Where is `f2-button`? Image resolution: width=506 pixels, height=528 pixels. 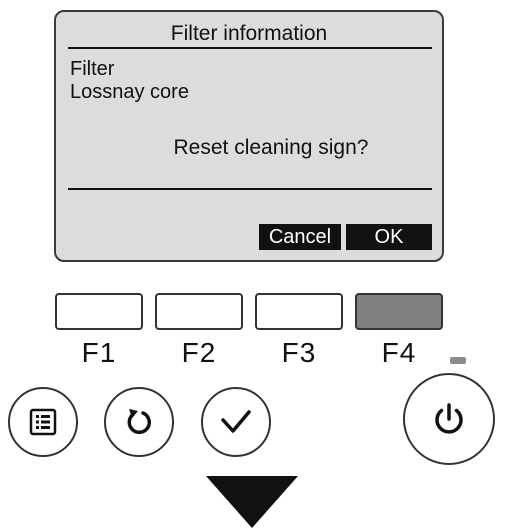
f2-button is located at coordinates (199, 311).